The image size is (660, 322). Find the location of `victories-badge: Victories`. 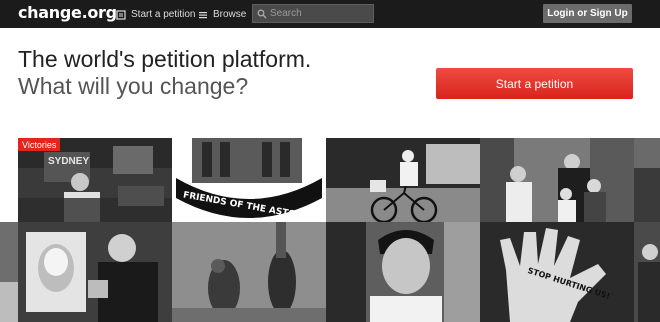

victories-badge: Victories is located at coordinates (39, 144).